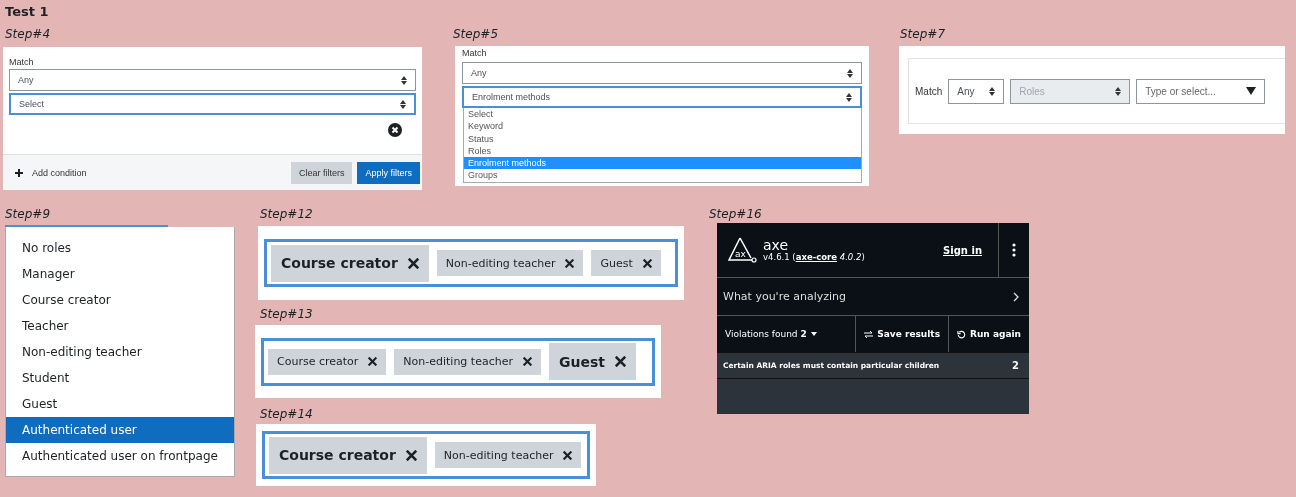 The image size is (1296, 497). I want to click on chevron-right-icon, so click(1016, 296).